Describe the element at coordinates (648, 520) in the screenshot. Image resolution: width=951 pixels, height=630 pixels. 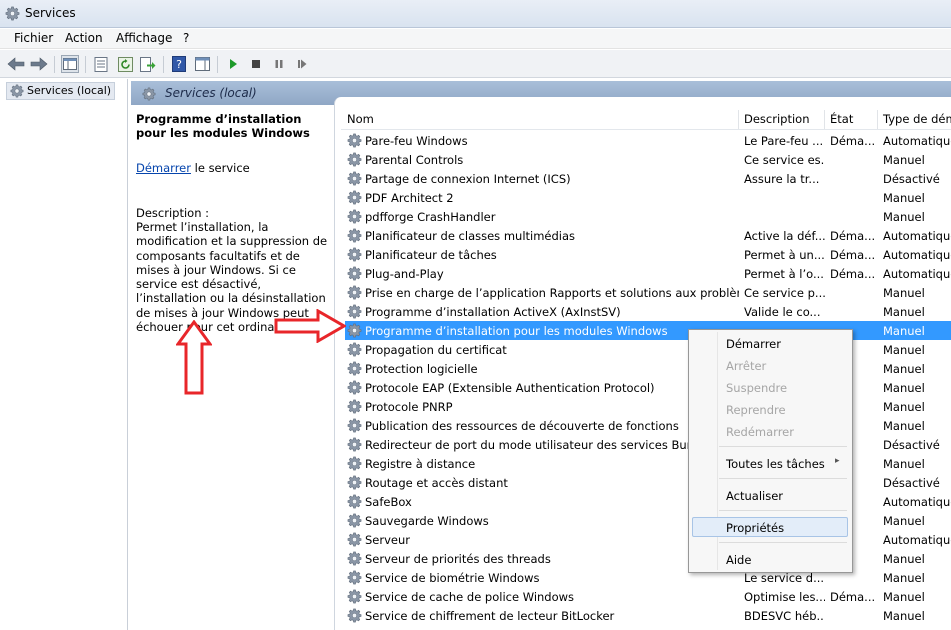
I see `table-row: Sauvegarde Windows Manuel` at that location.